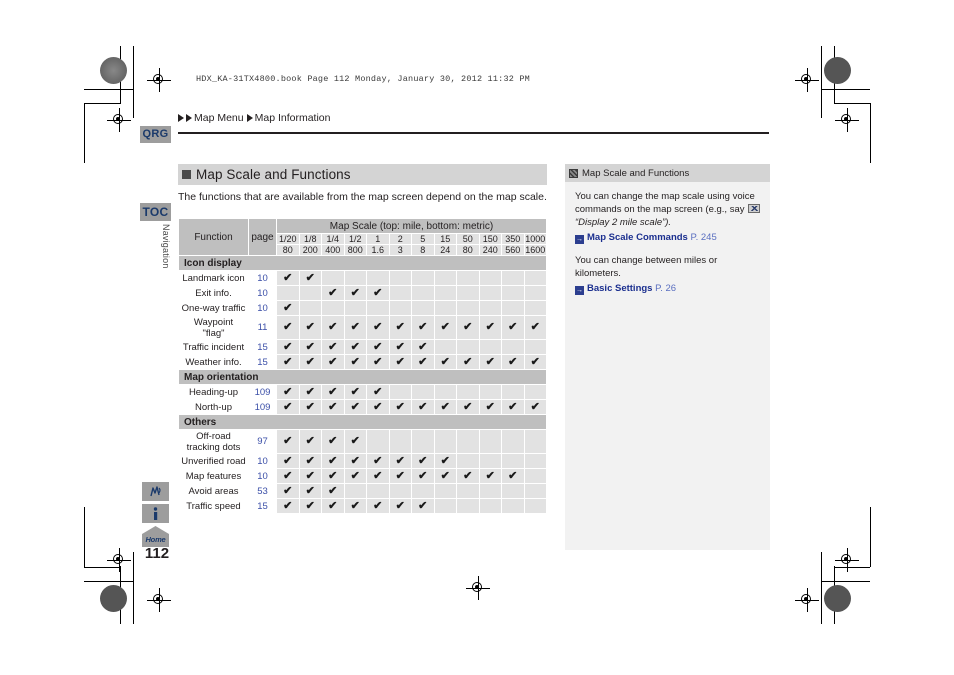 Image resolution: width=954 pixels, height=675 pixels. What do you see at coordinates (213, 407) in the screenshot?
I see `function-name-cell: North-up` at bounding box center [213, 407].